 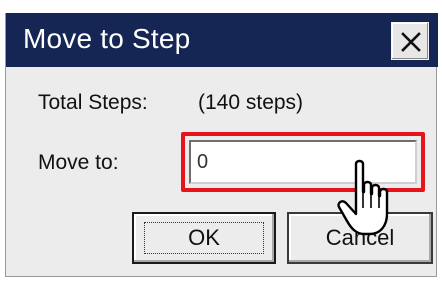 I want to click on focus-rectangle, so click(x=204, y=238).